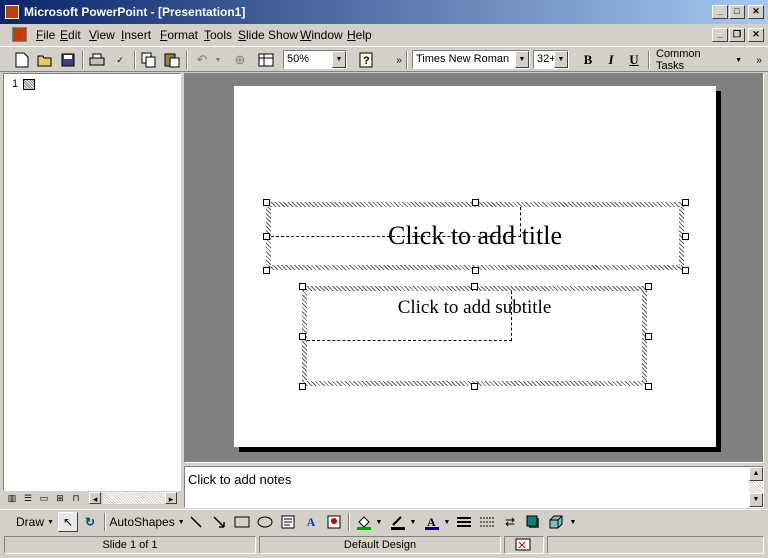 The height and width of the screenshot is (558, 768). Describe the element at coordinates (533, 522) in the screenshot. I see `shadow-icon` at that location.